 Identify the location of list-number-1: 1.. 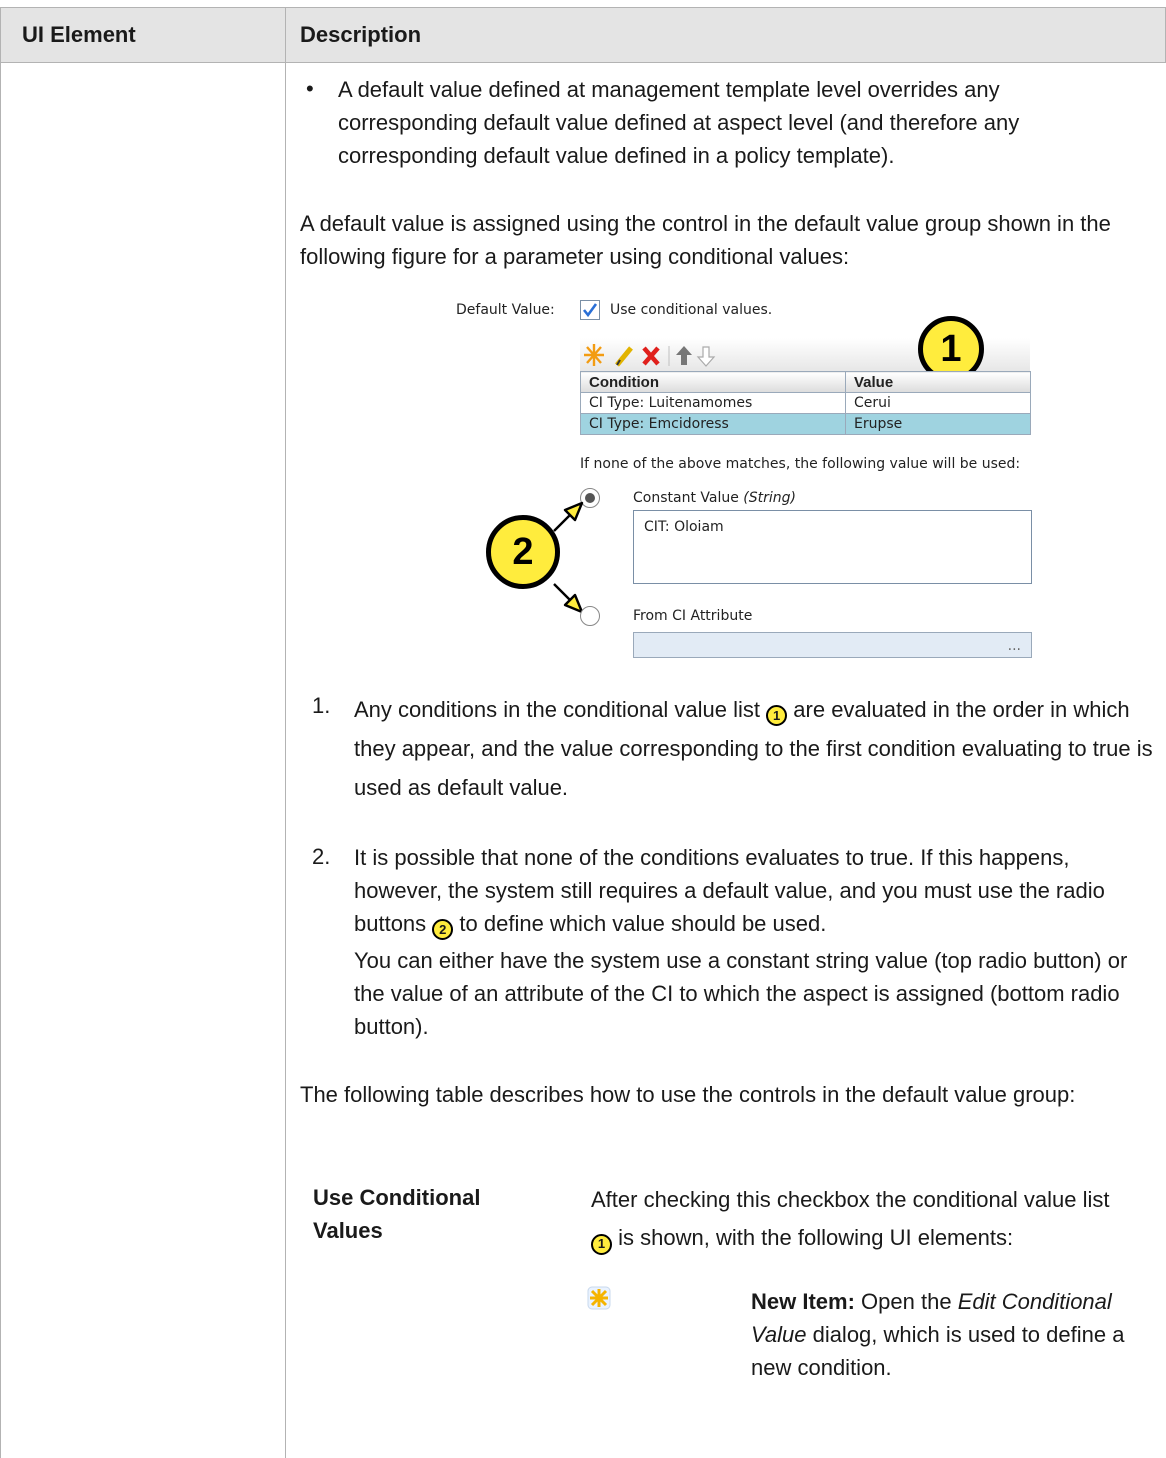
(321, 705).